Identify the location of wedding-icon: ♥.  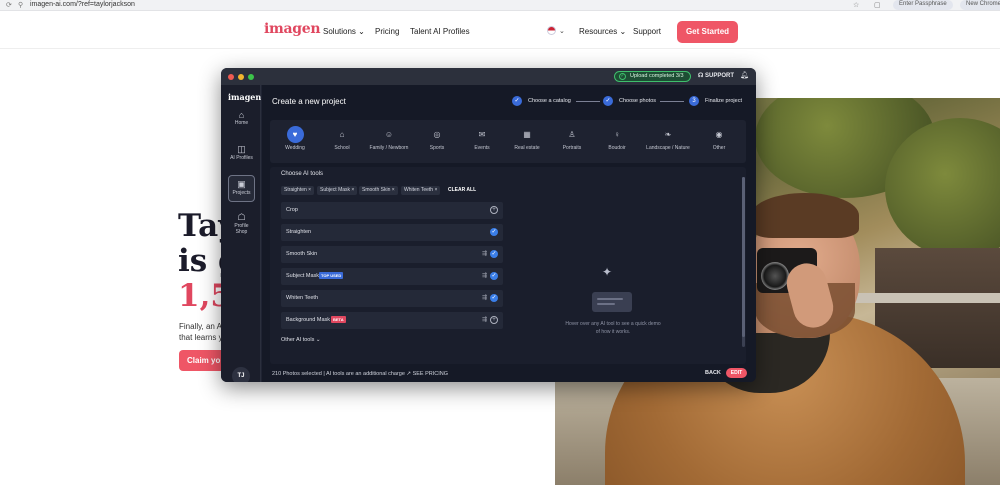
(295, 134).